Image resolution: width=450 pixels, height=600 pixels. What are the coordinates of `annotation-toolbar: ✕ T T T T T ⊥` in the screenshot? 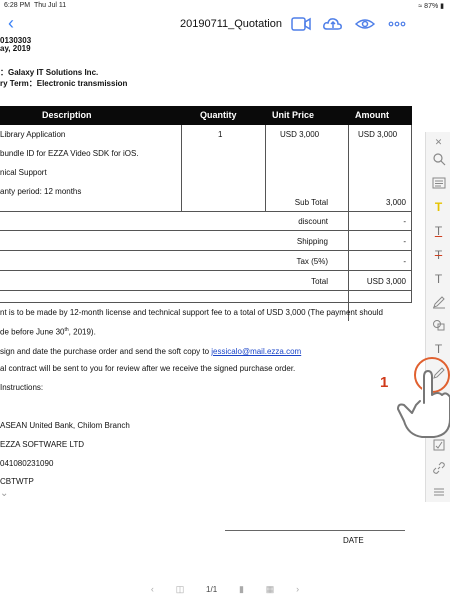 It's located at (437, 317).